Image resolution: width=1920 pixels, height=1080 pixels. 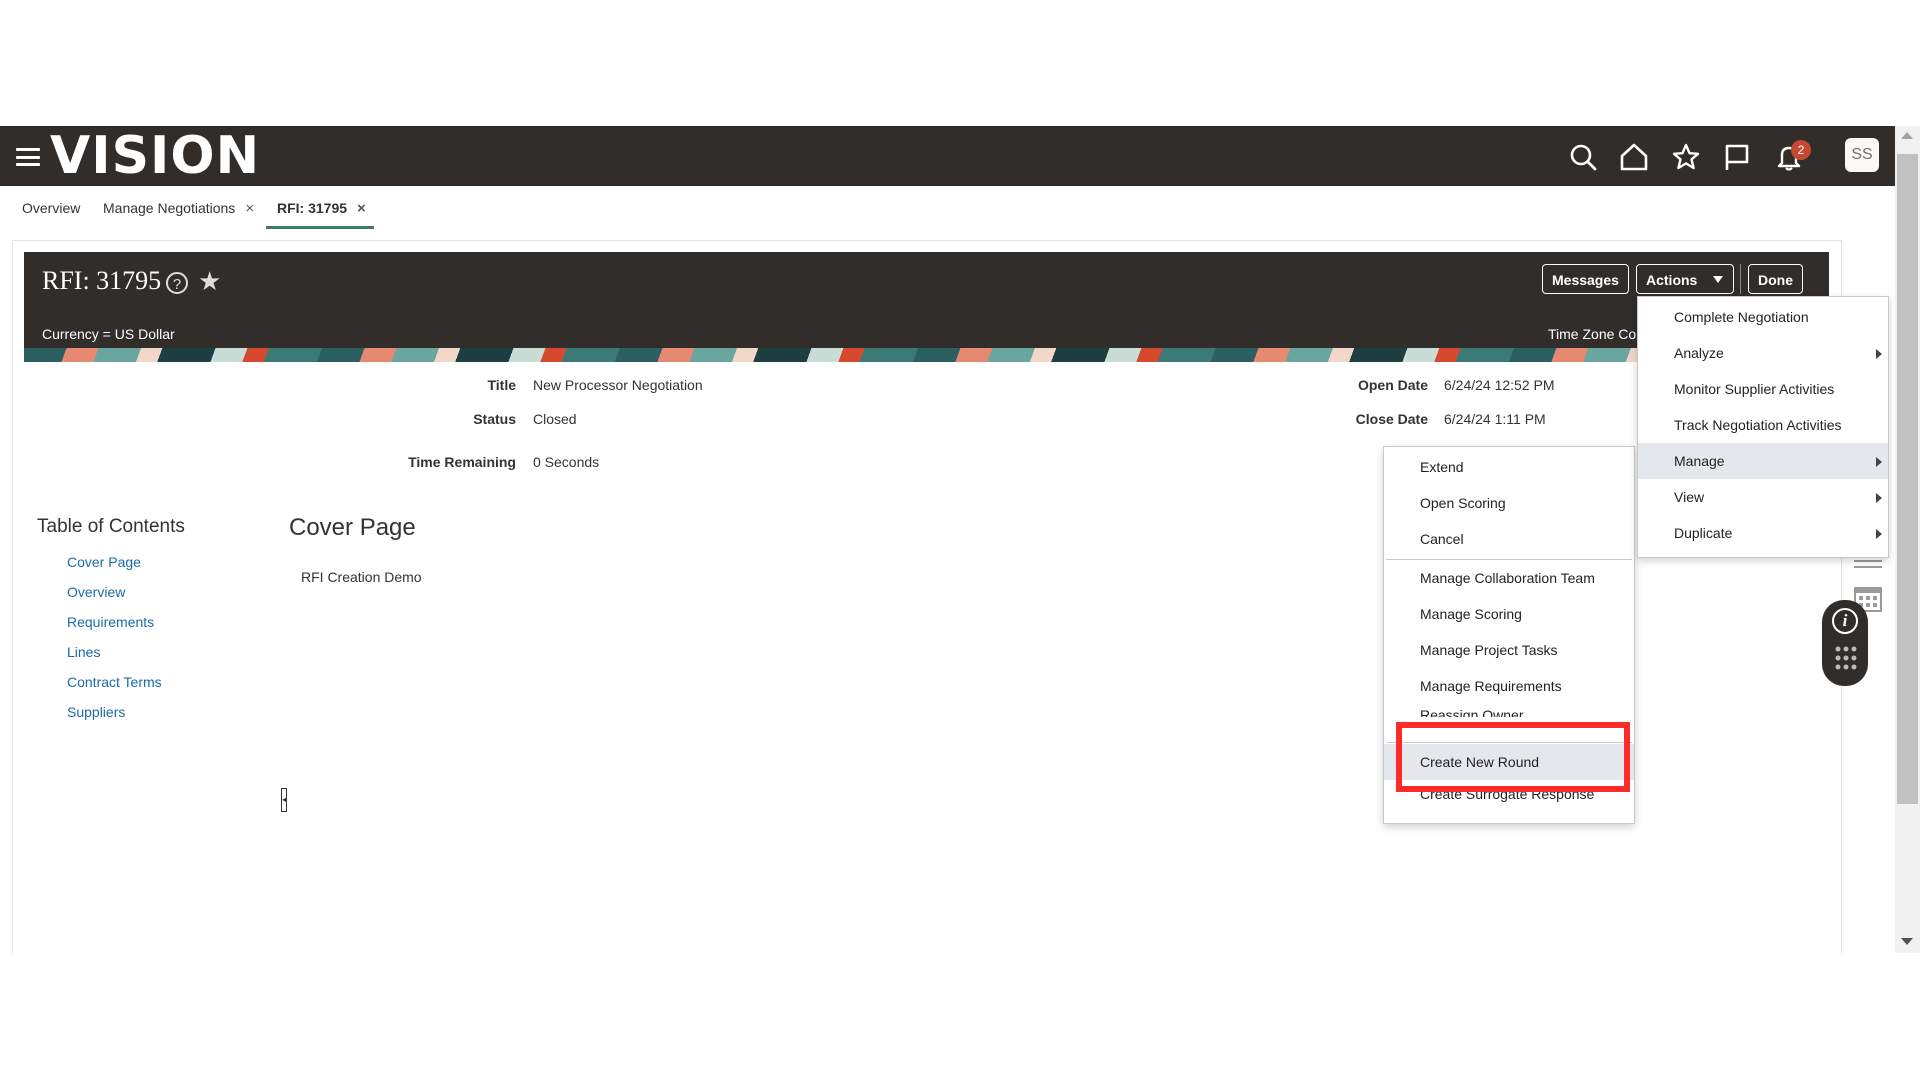 What do you see at coordinates (96, 592) in the screenshot?
I see `toc-link-overview: Overview` at bounding box center [96, 592].